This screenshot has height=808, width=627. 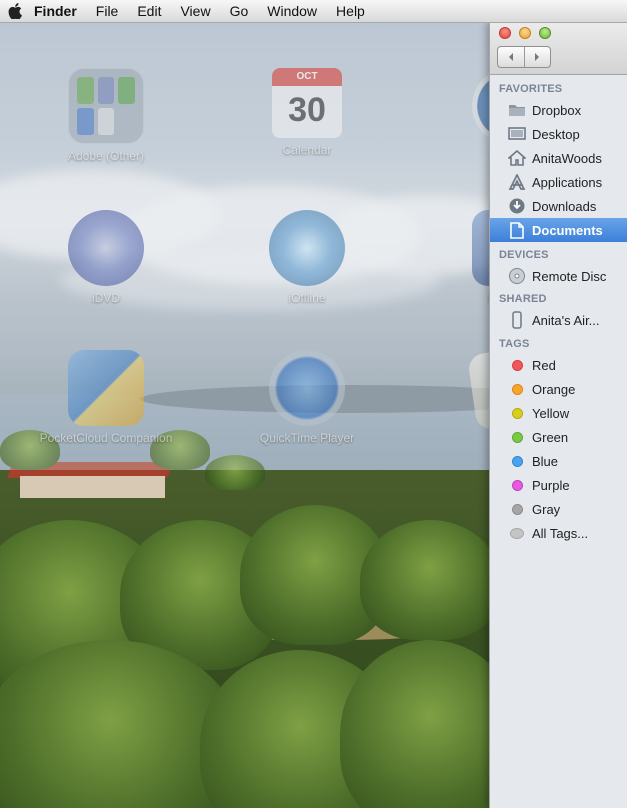 What do you see at coordinates (307, 298) in the screenshot?
I see `app-label: iOffline` at bounding box center [307, 298].